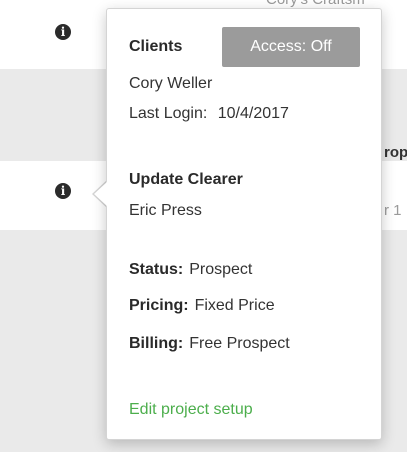 This screenshot has height=452, width=407. I want to click on clients-heading: Clients, so click(156, 46).